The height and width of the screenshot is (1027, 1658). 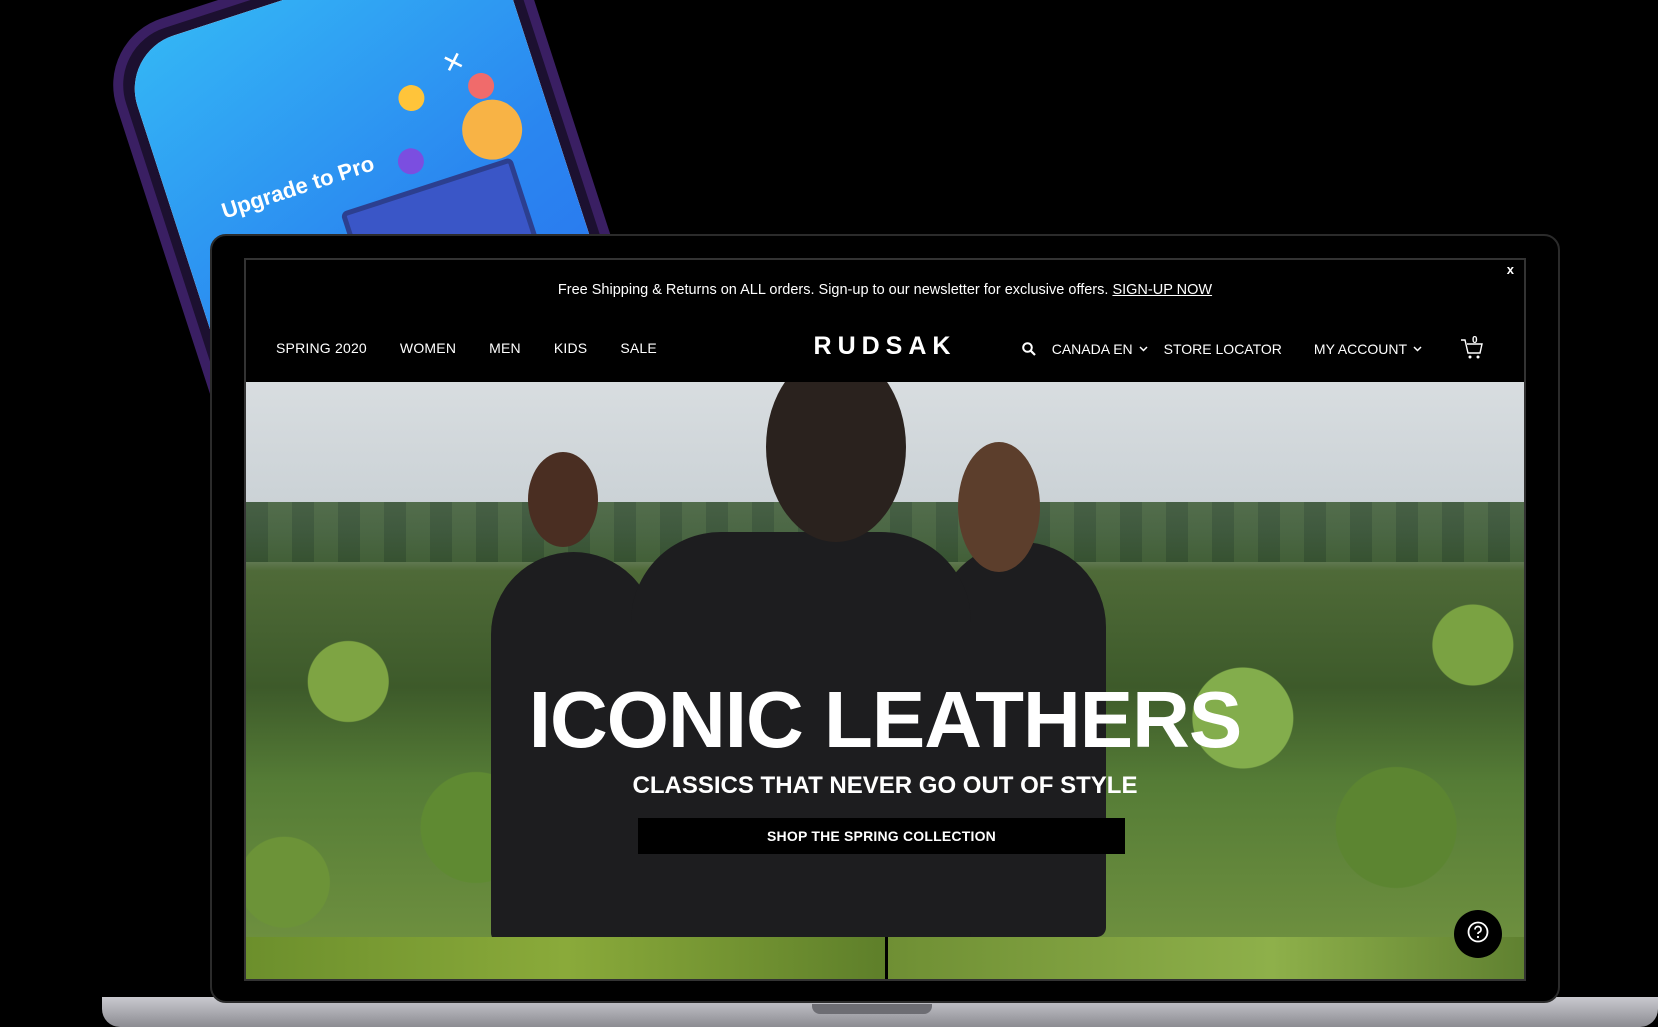 I want to click on c-badge-icon, so click(x=411, y=98).